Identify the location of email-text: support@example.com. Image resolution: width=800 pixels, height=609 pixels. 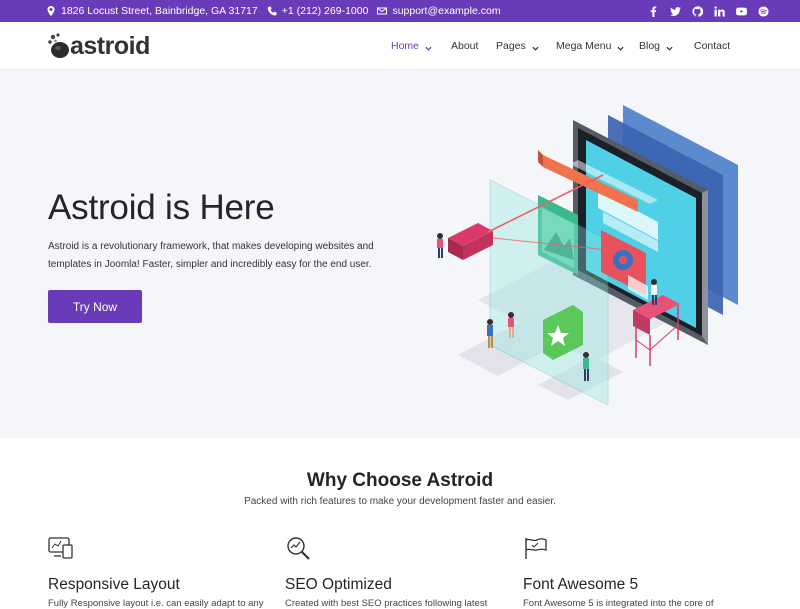
(446, 11).